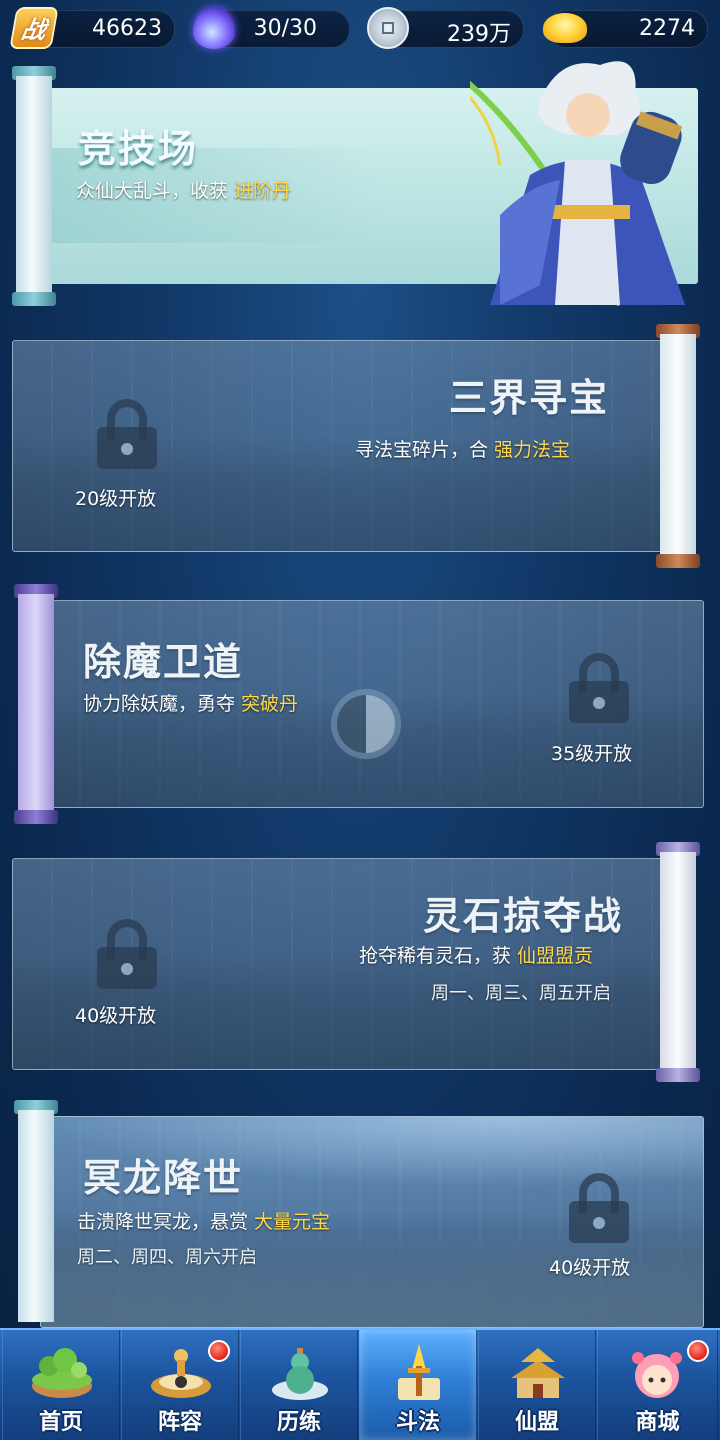 This screenshot has height=1440, width=720. Describe the element at coordinates (667, 28) in the screenshot. I see `gold-value: 2274` at that location.